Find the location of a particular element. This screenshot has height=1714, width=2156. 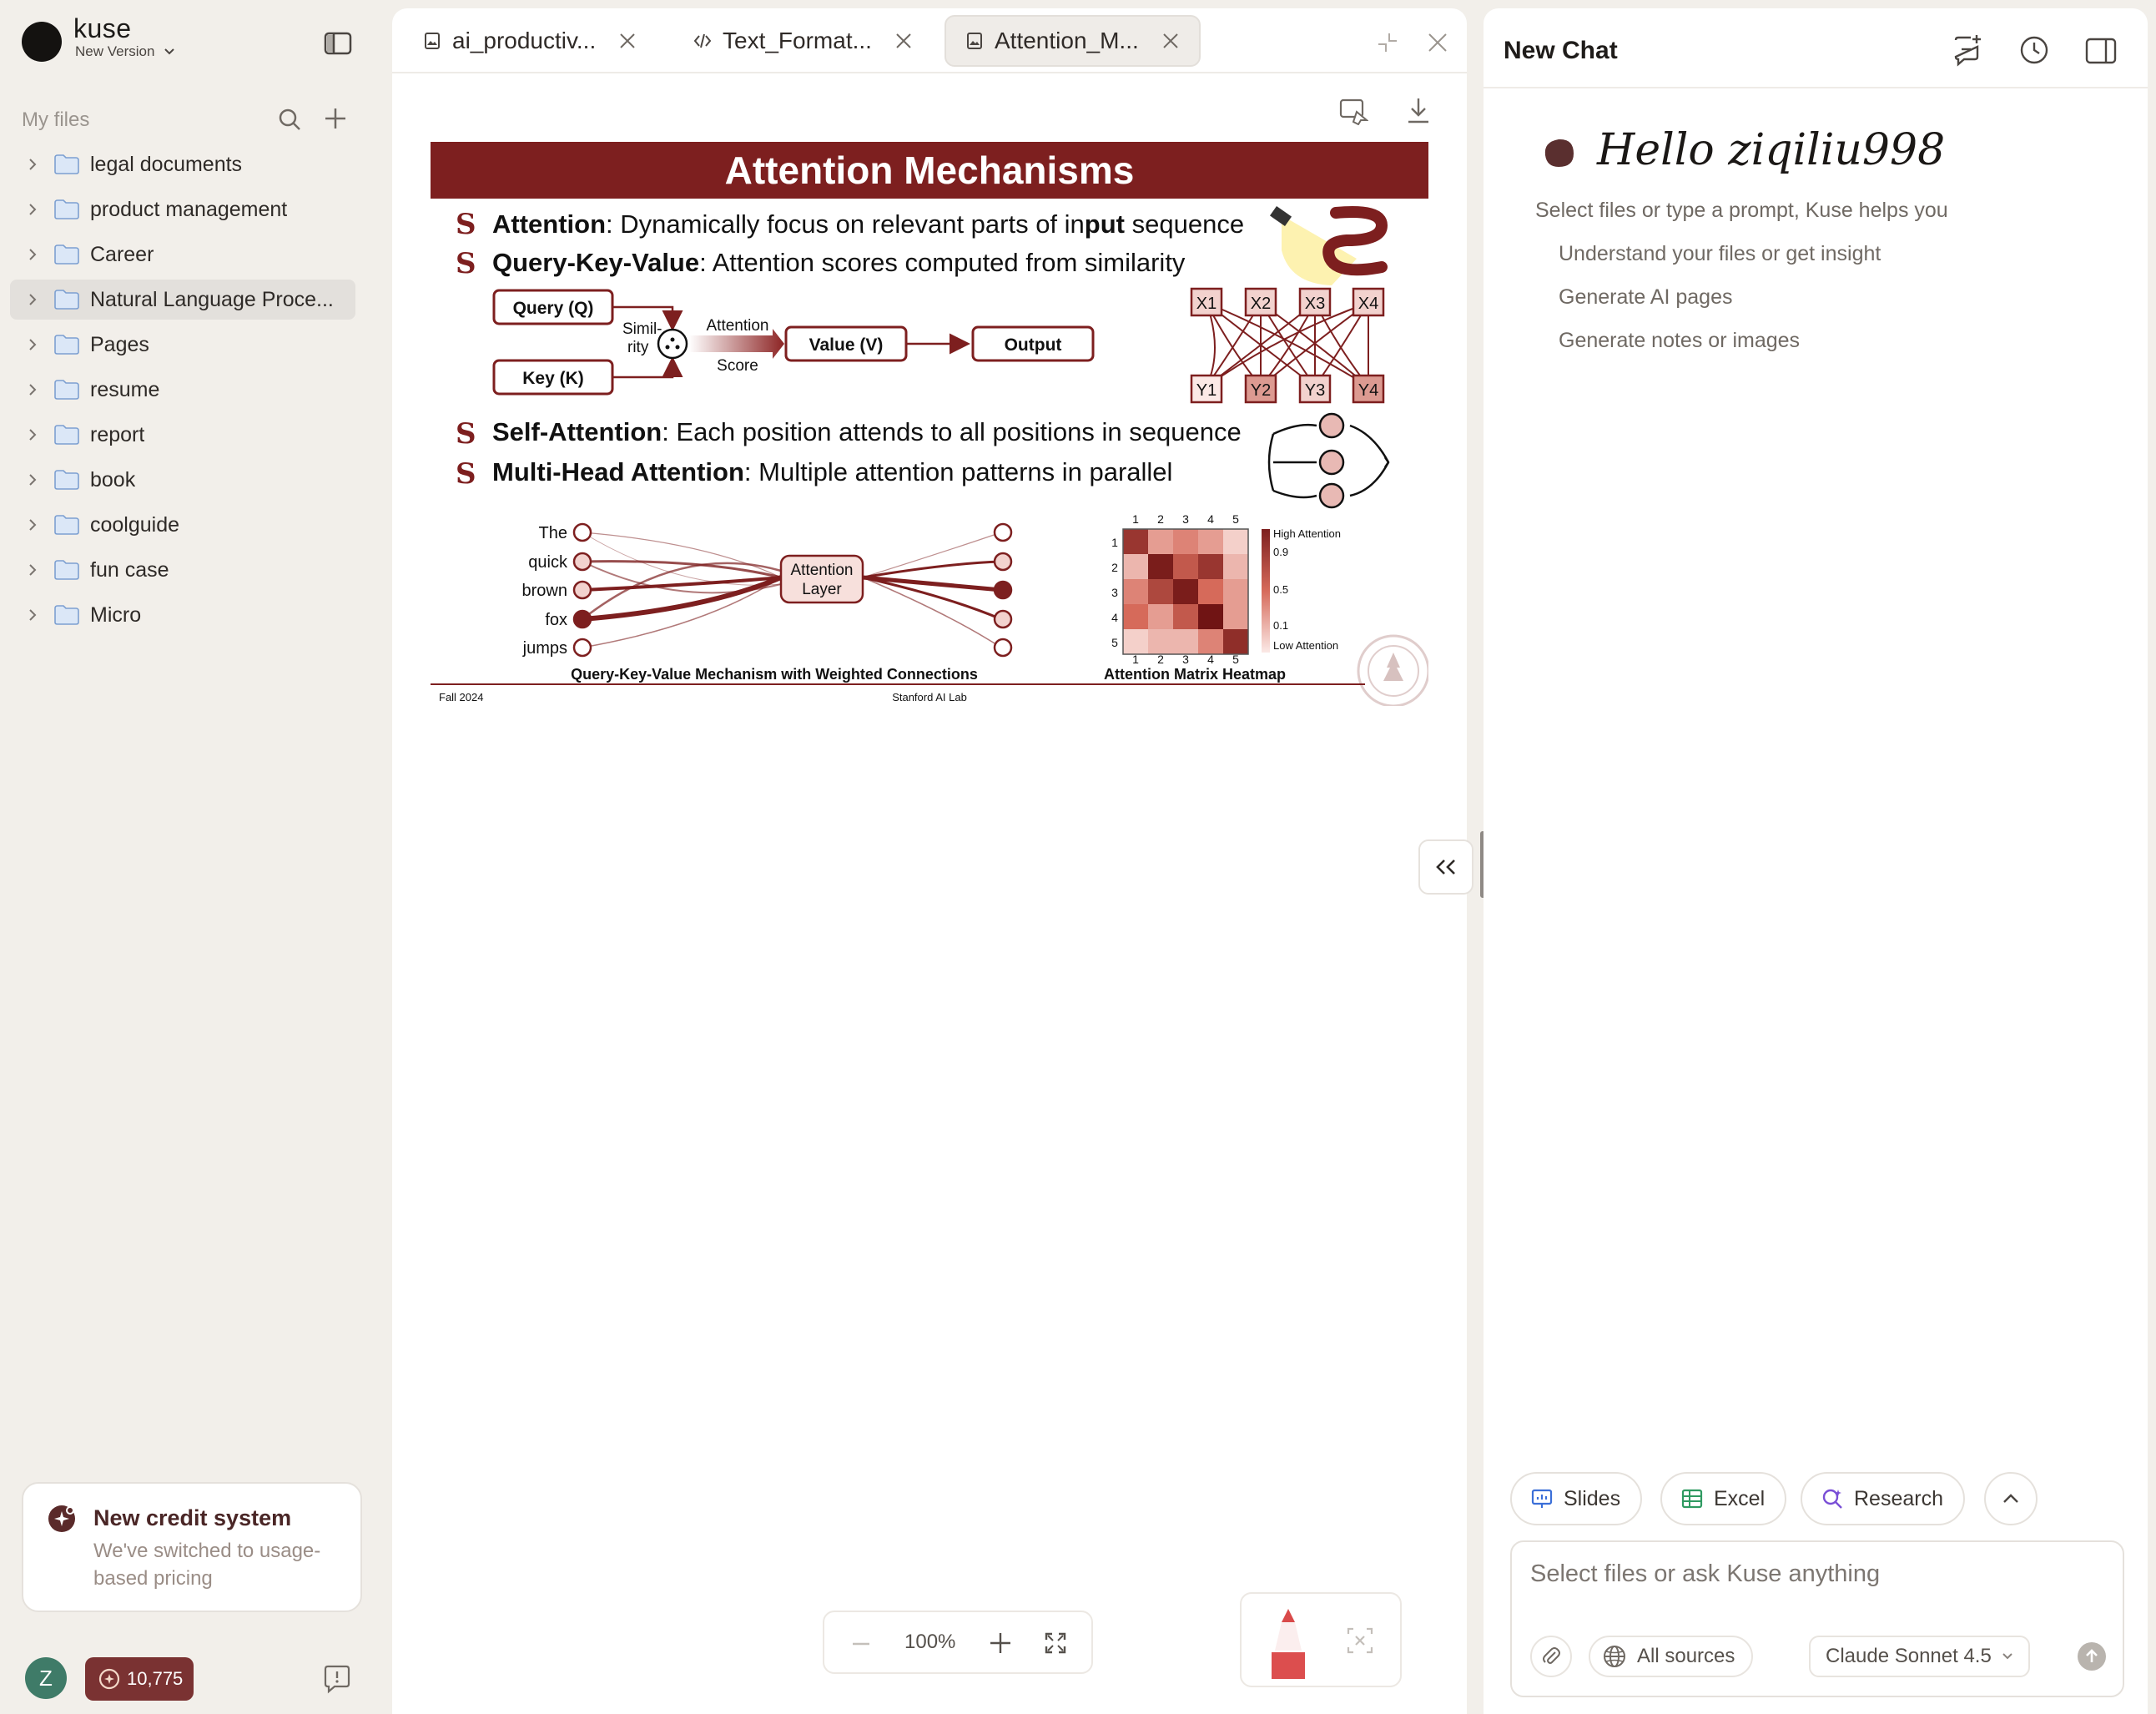

arrow-up-icon is located at coordinates (2092, 1655).